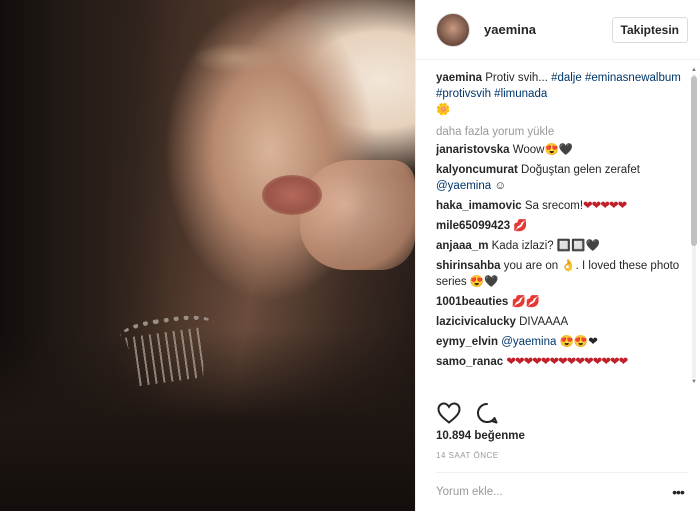 This screenshot has height=511, width=700. I want to click on hearts-emoji: ❤❤❤❤❤, so click(605, 206).